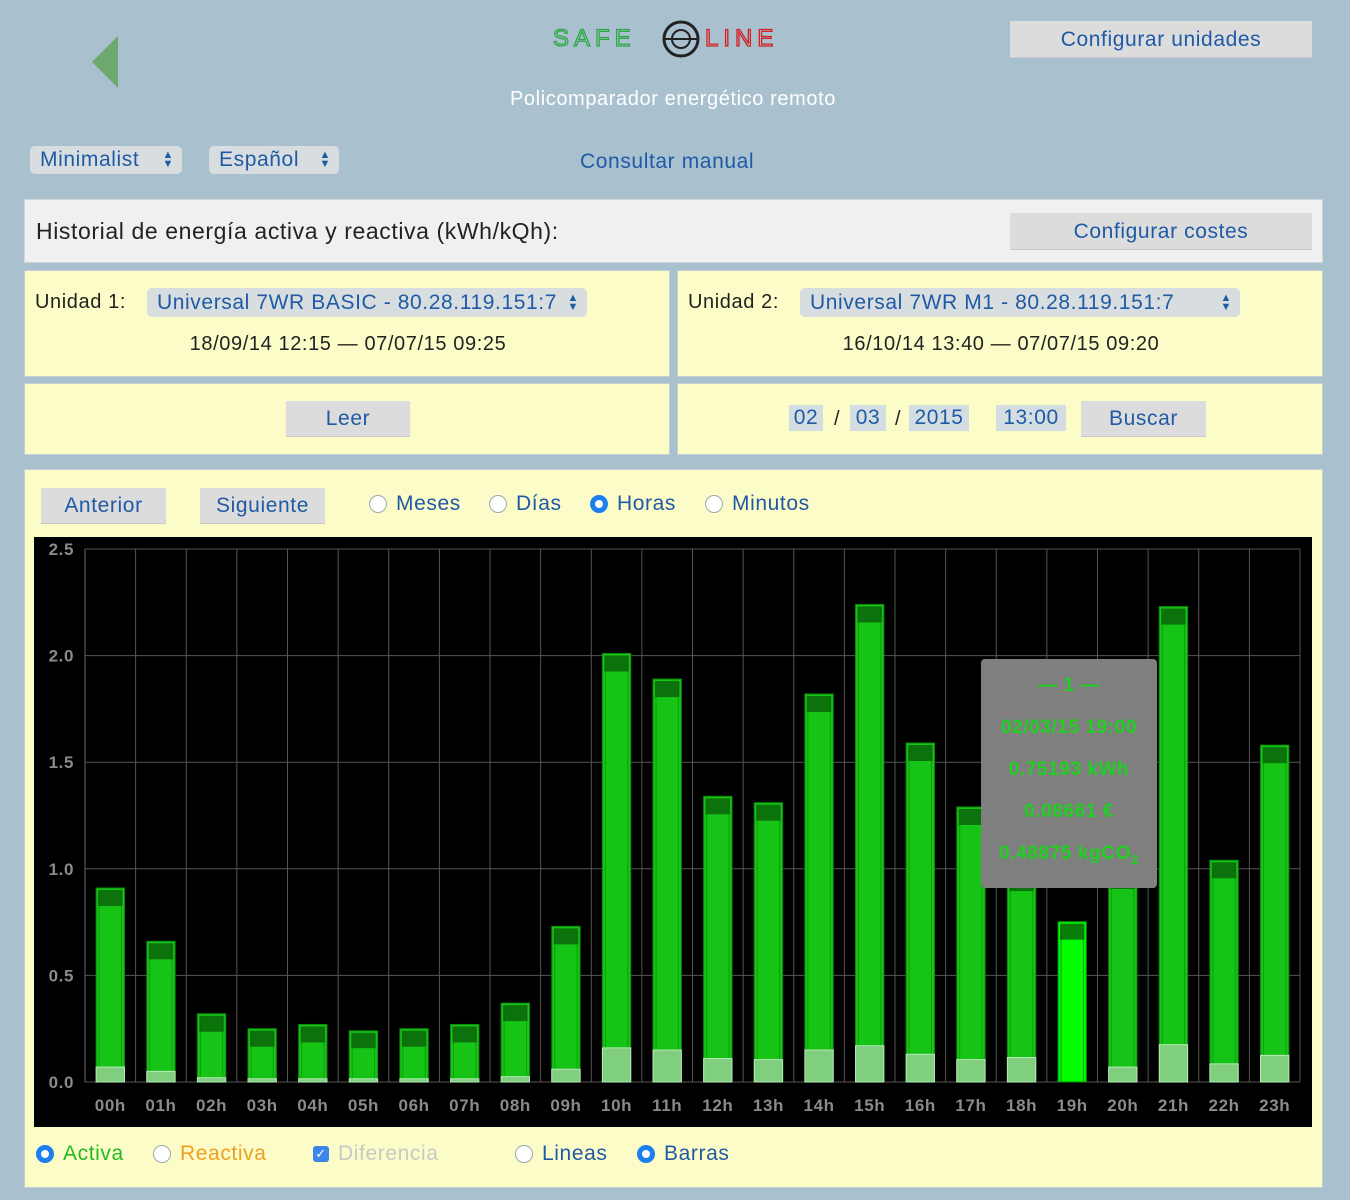 This screenshot has height=1200, width=1350. Describe the element at coordinates (210, 1154) in the screenshot. I see `reactive-option: Reactiva` at that location.